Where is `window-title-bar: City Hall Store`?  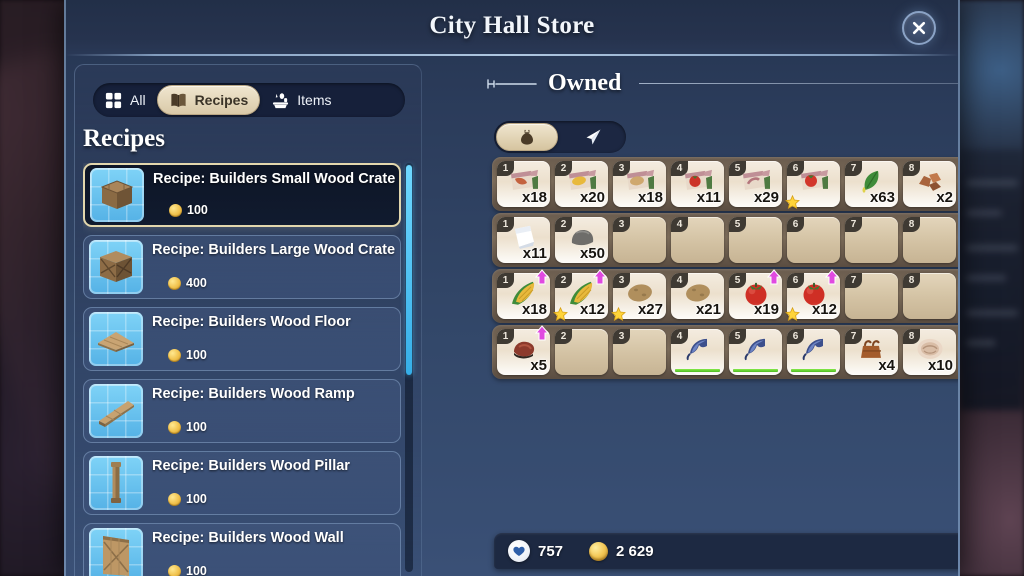 window-title-bar: City Hall Store is located at coordinates (512, 28).